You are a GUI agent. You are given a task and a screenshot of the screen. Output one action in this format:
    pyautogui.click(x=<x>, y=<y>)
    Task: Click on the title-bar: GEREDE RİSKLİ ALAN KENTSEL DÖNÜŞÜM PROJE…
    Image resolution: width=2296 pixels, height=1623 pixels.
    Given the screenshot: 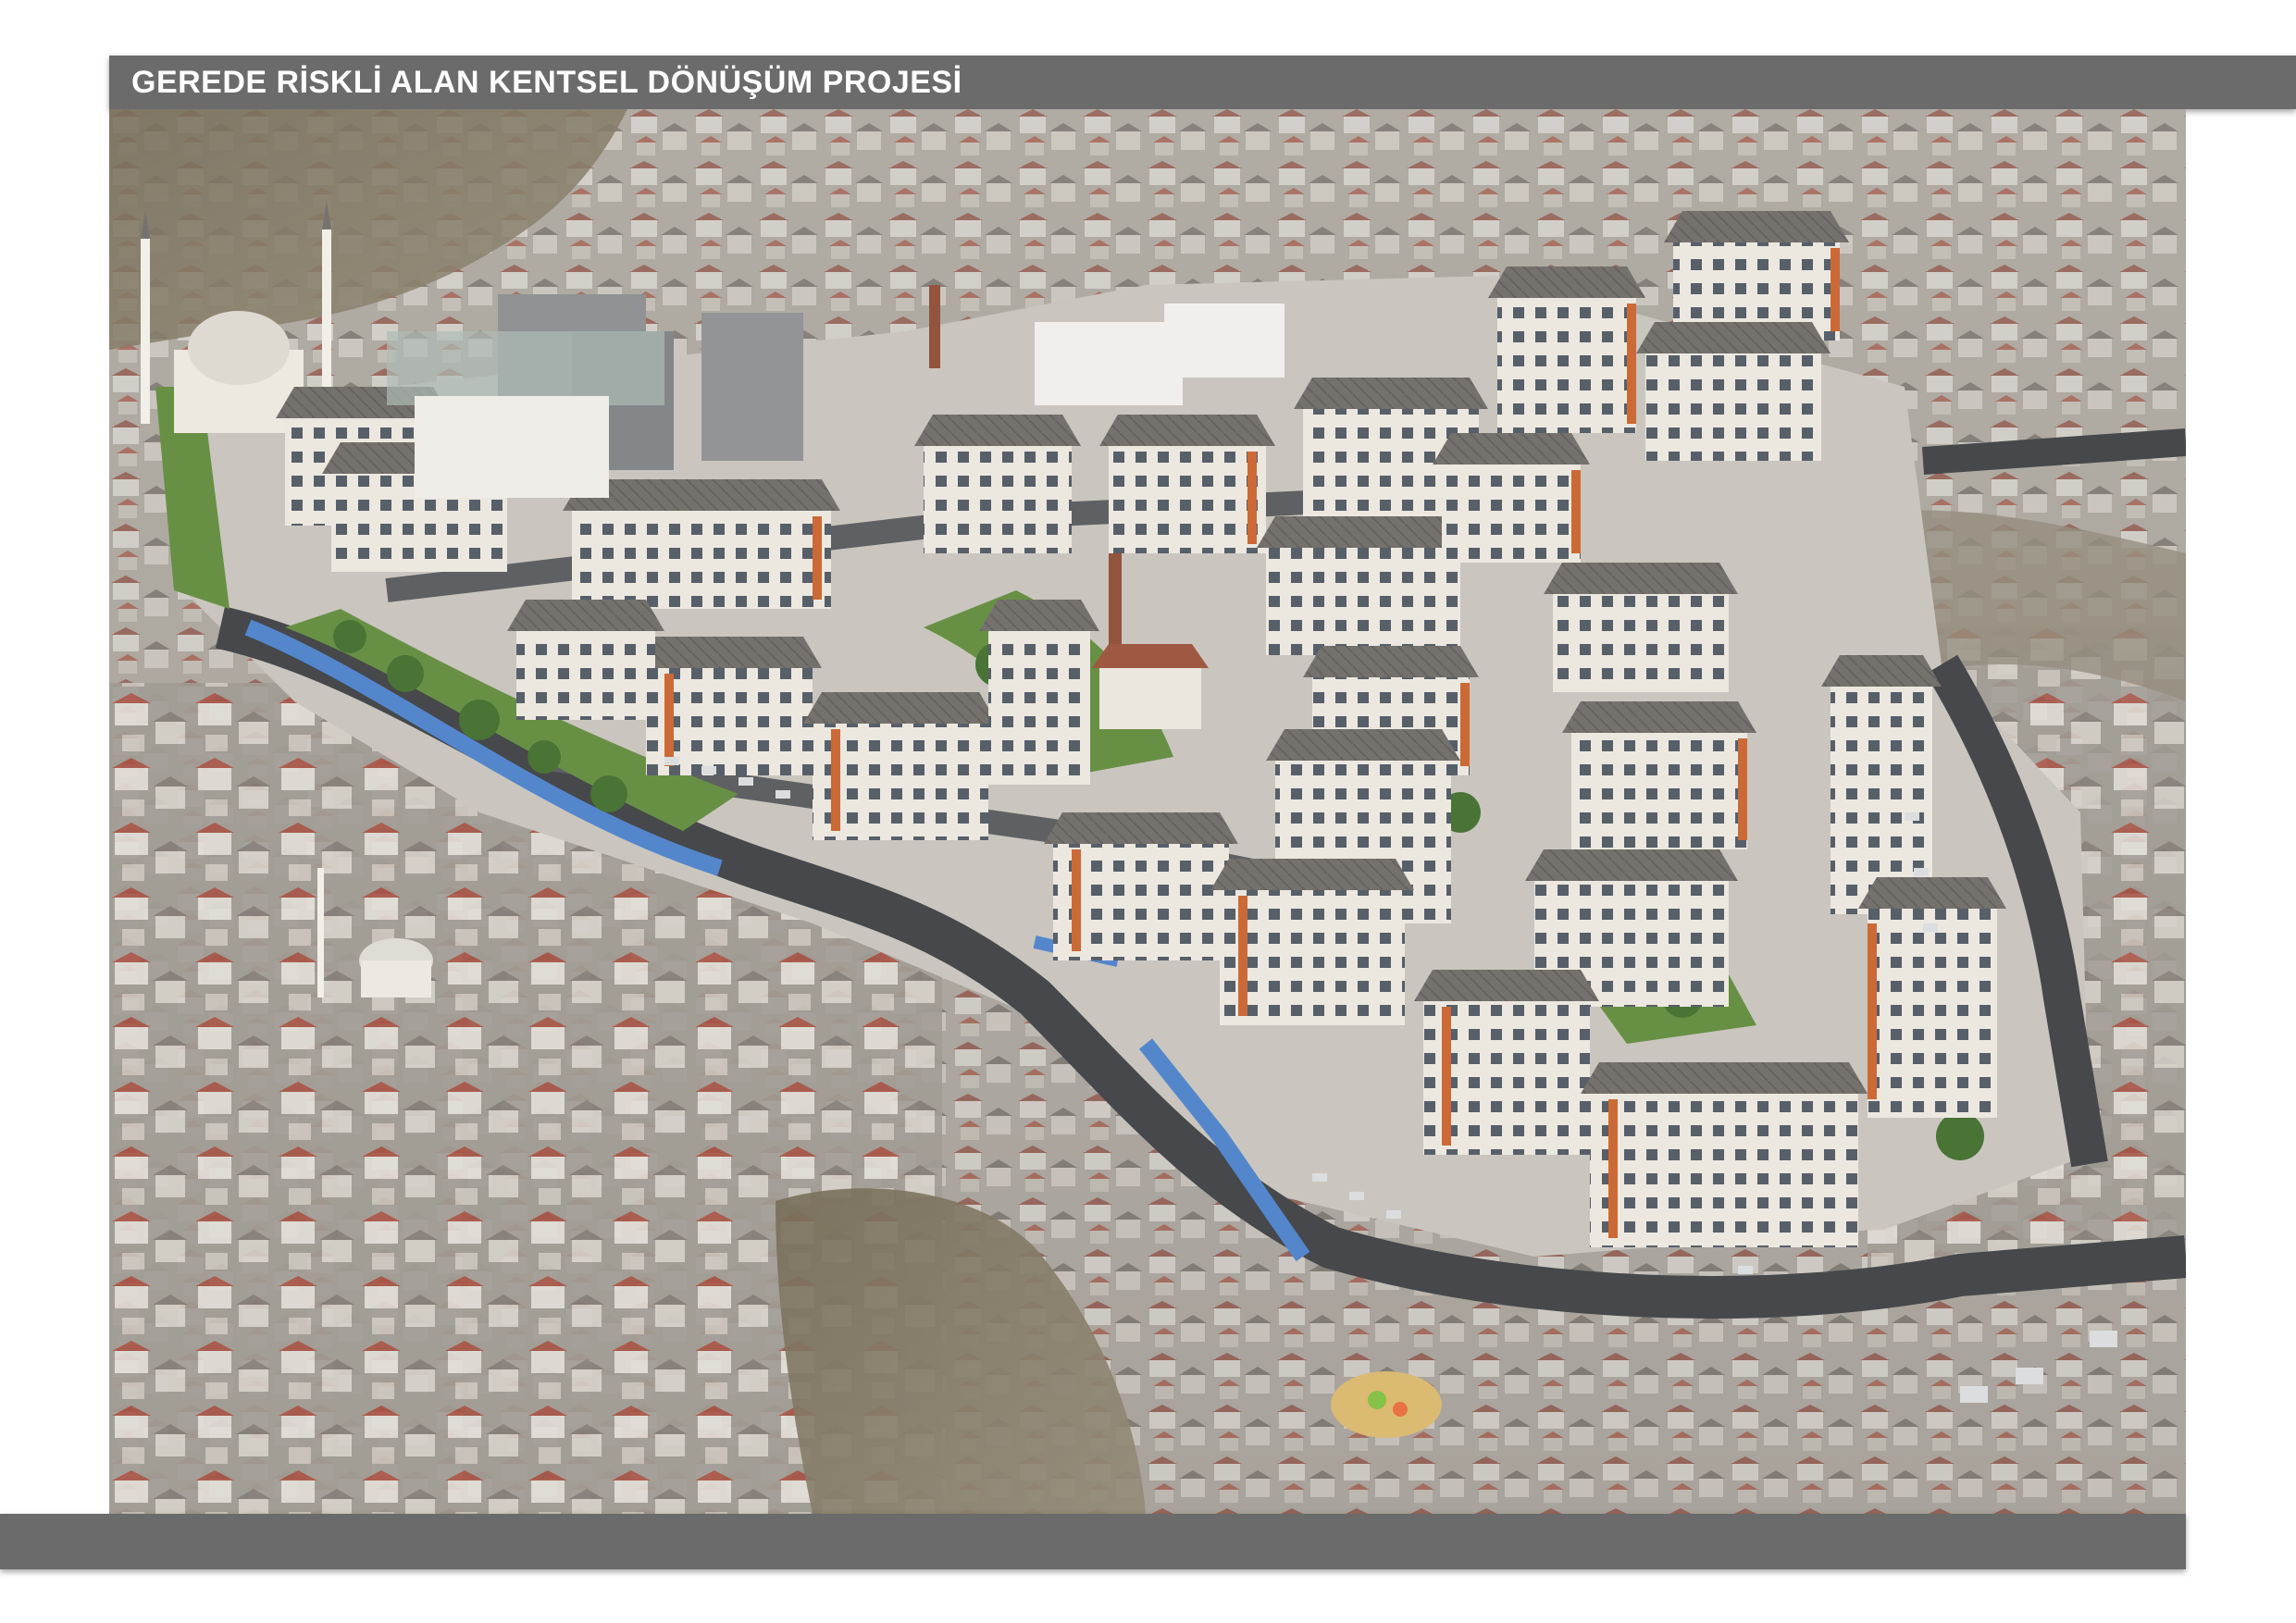 What is the action you would take?
    pyautogui.click(x=1203, y=82)
    